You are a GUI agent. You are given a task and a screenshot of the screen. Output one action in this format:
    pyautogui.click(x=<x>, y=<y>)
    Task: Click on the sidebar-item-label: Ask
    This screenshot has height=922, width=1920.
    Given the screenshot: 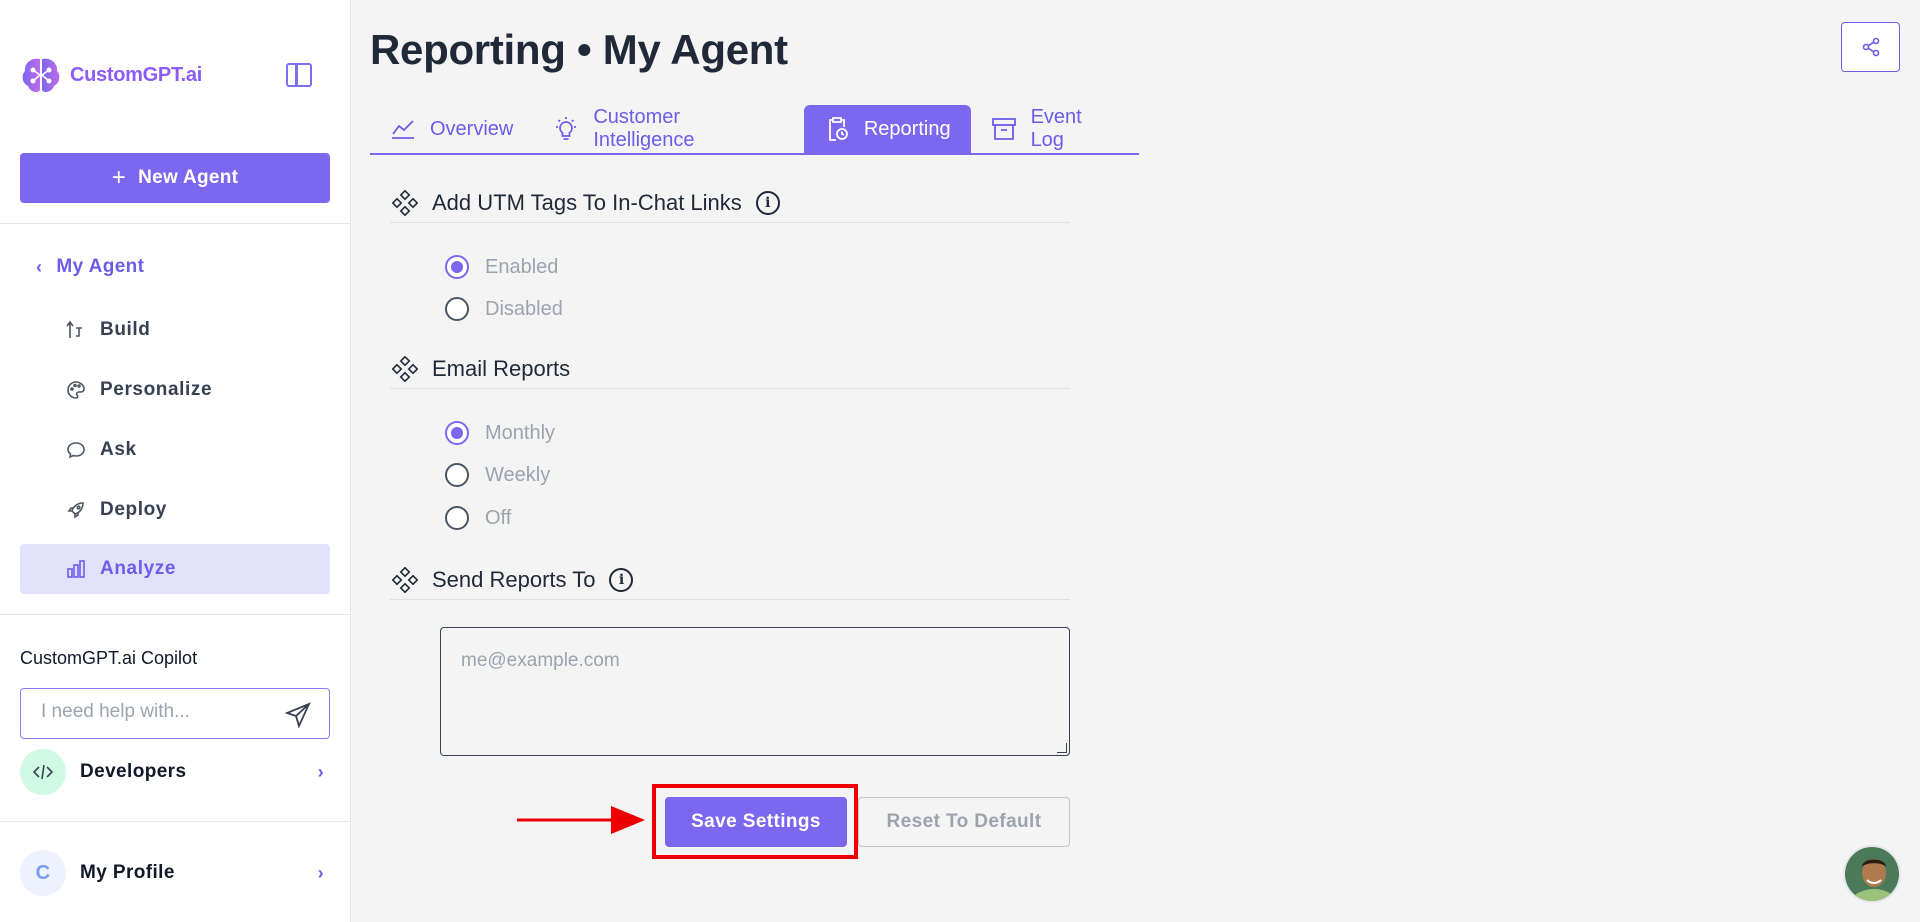 What is the action you would take?
    pyautogui.click(x=118, y=449)
    